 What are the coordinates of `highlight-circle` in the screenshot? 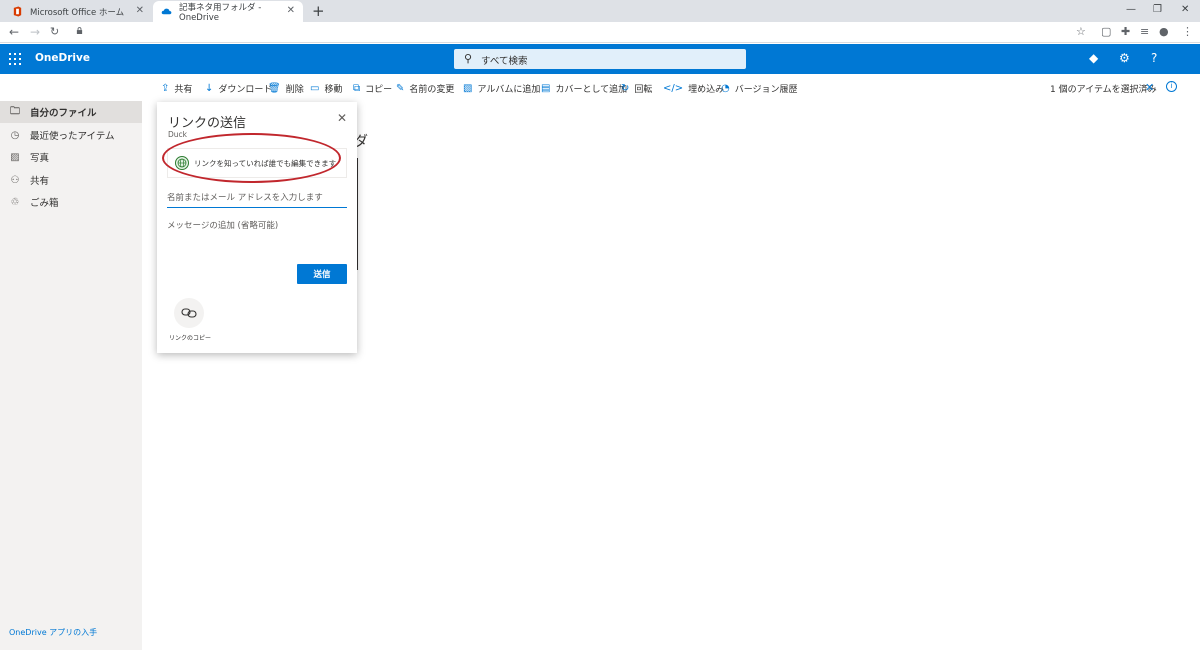 It's located at (251, 158).